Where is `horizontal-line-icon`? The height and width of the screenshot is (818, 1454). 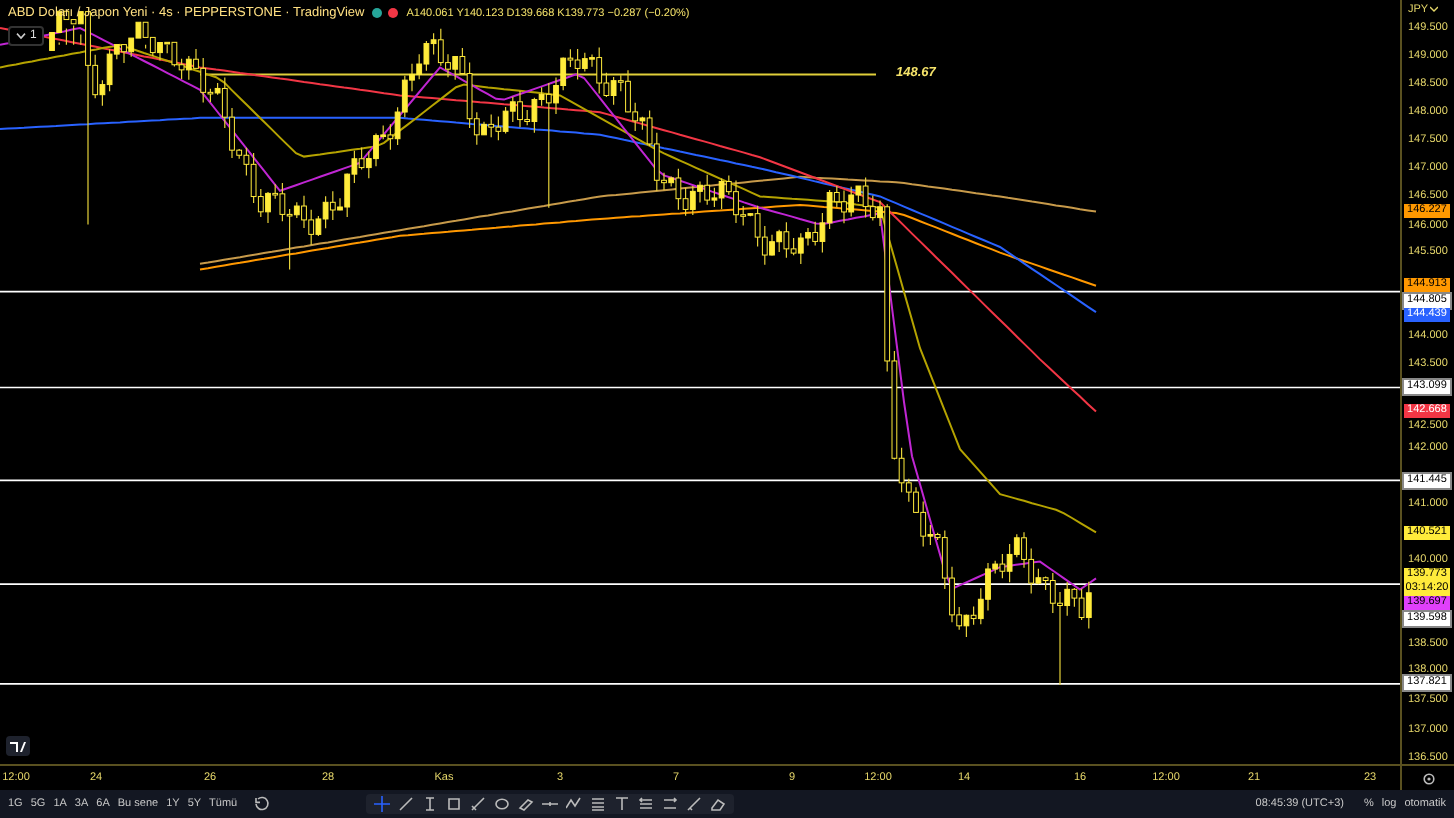
horizontal-line-icon is located at coordinates (549, 804).